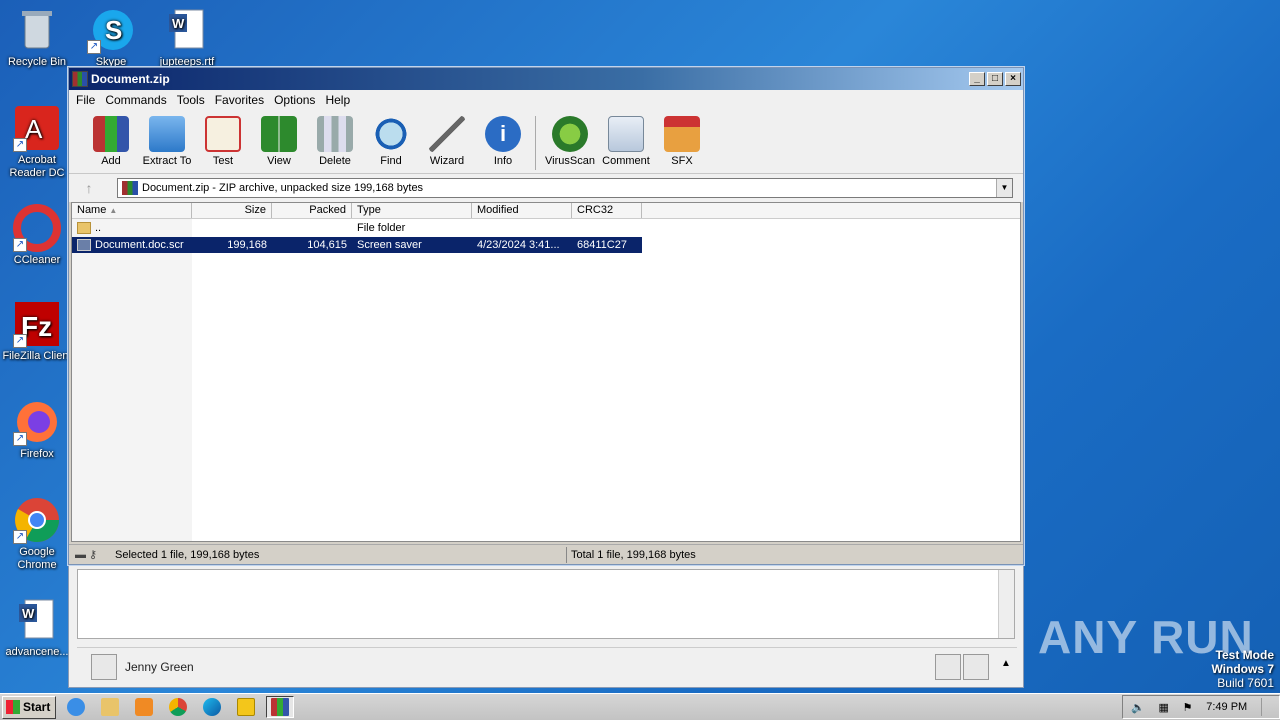  I want to click on column-packed: Packed, so click(312, 210).